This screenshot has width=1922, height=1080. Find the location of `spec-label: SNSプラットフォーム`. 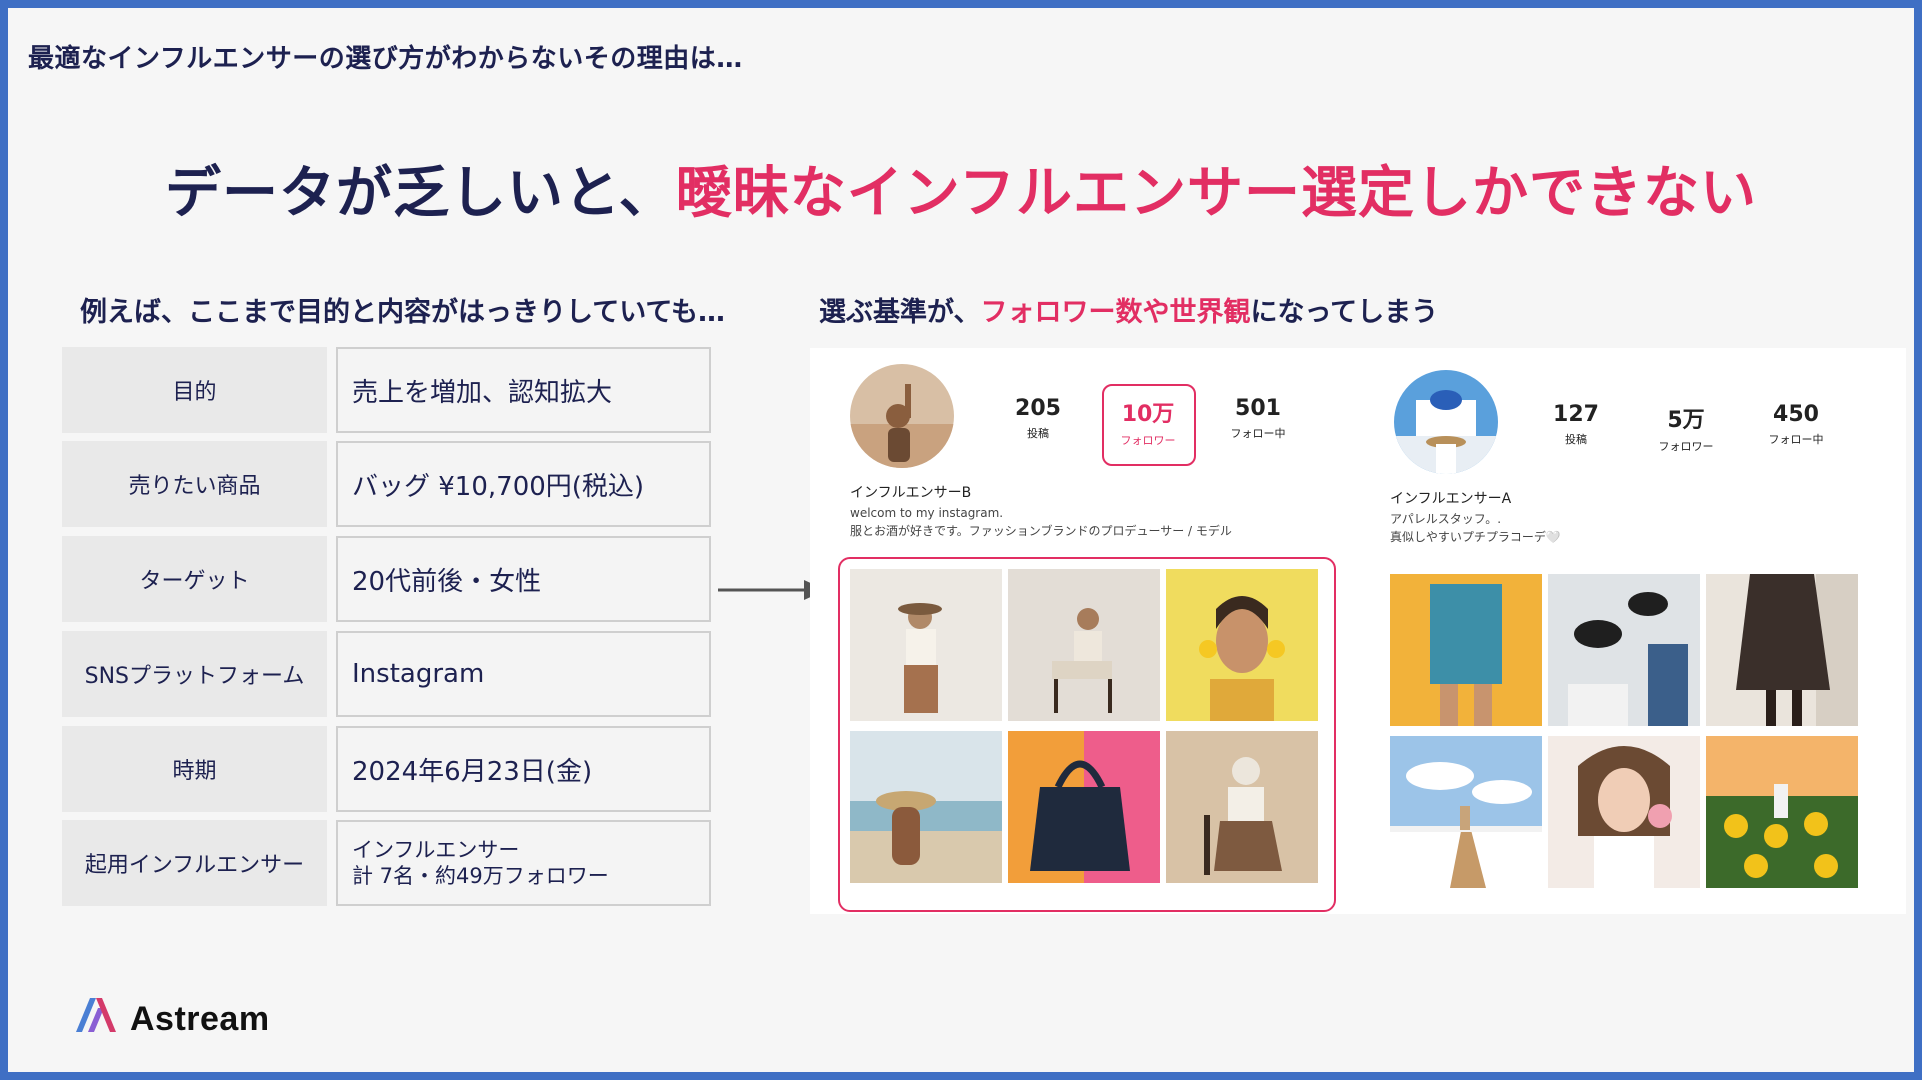

spec-label: SNSプラットフォーム is located at coordinates (194, 674).